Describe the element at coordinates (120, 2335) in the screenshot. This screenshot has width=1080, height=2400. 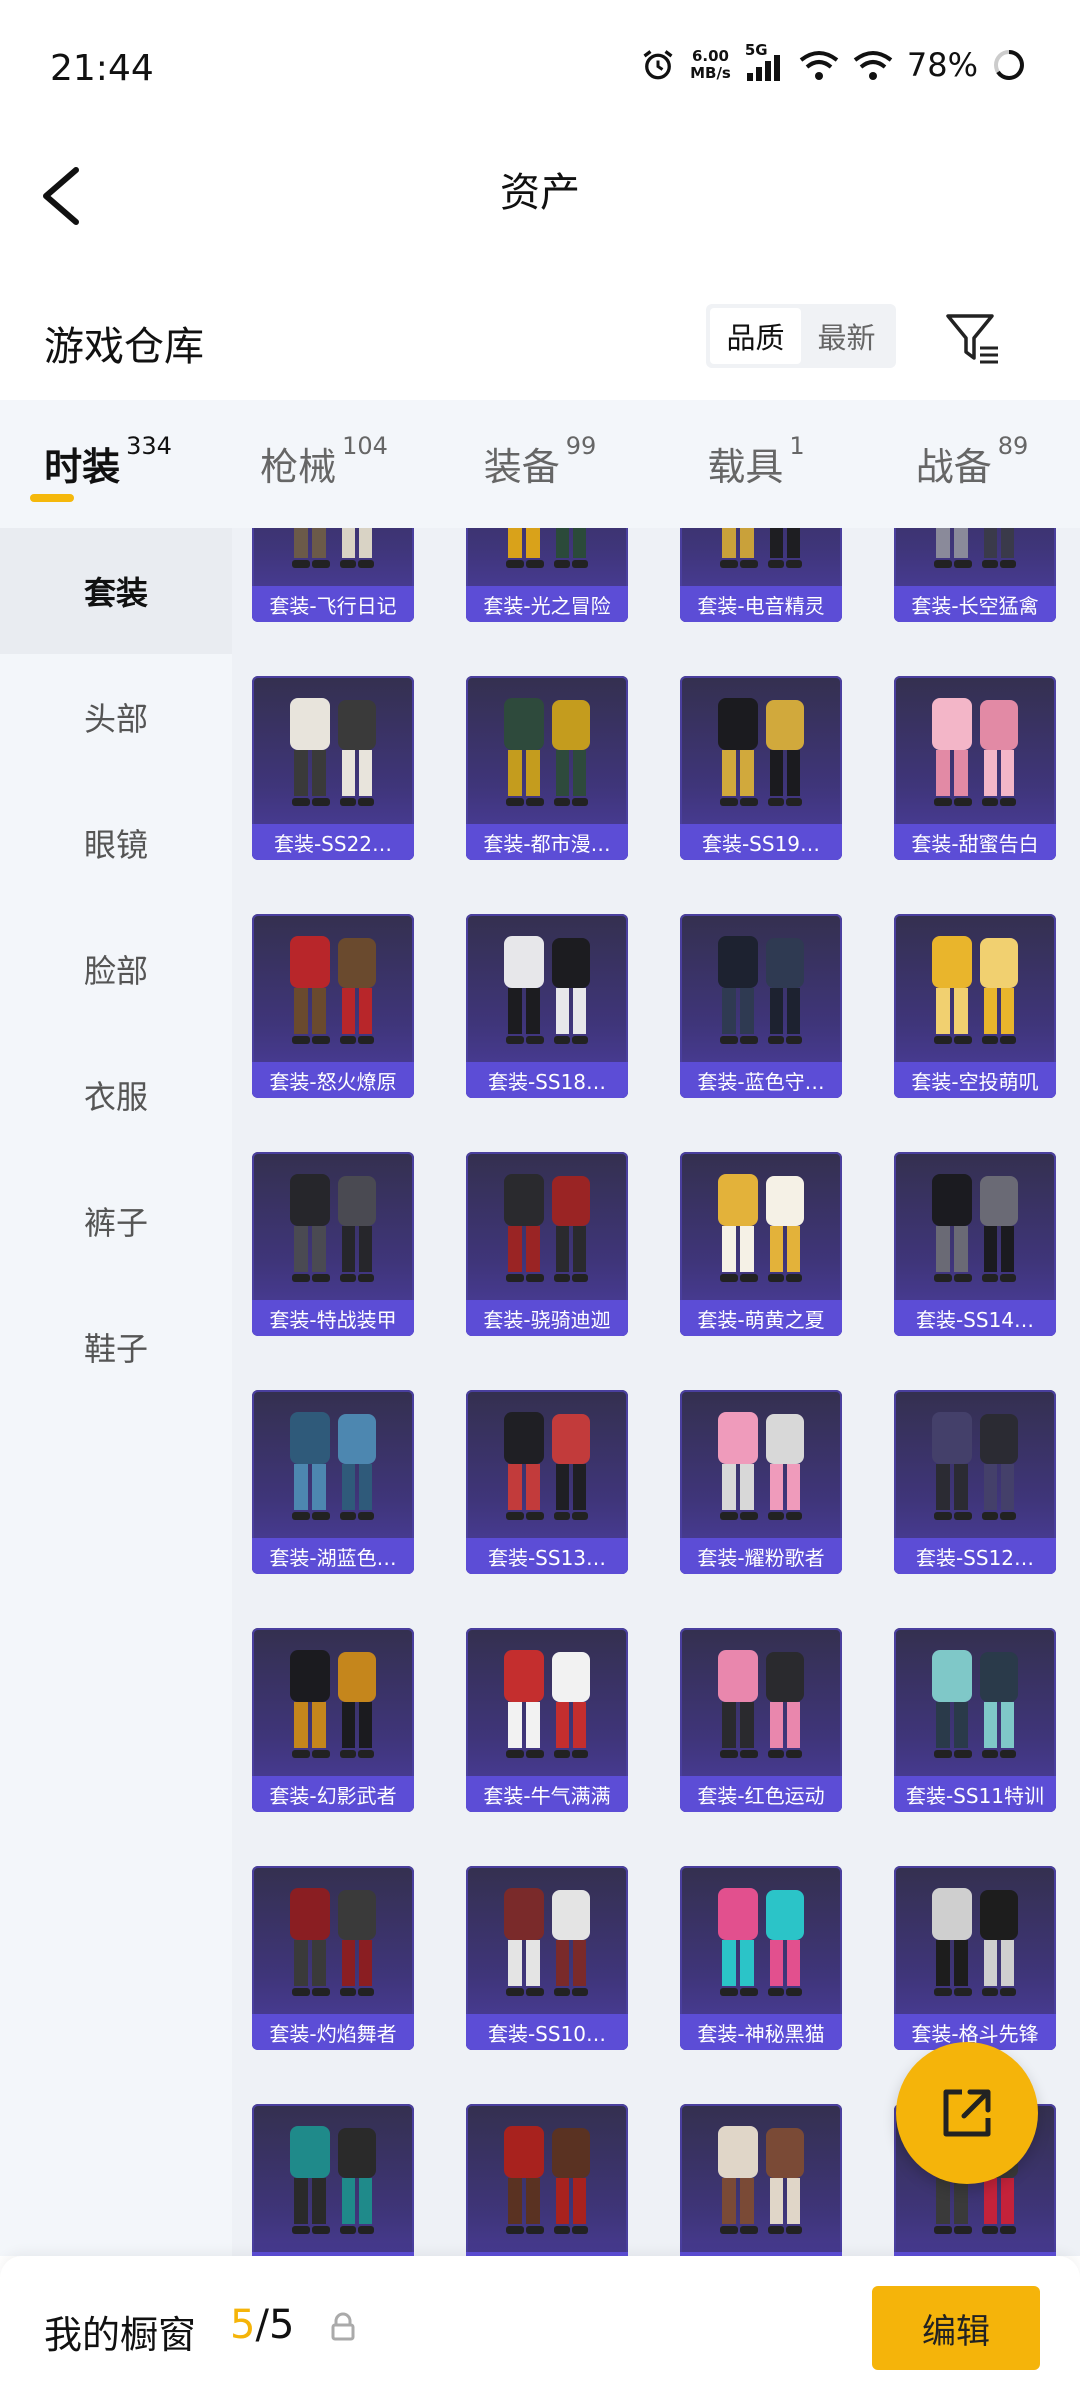
I see `showcase-title: 我的橱窗` at that location.